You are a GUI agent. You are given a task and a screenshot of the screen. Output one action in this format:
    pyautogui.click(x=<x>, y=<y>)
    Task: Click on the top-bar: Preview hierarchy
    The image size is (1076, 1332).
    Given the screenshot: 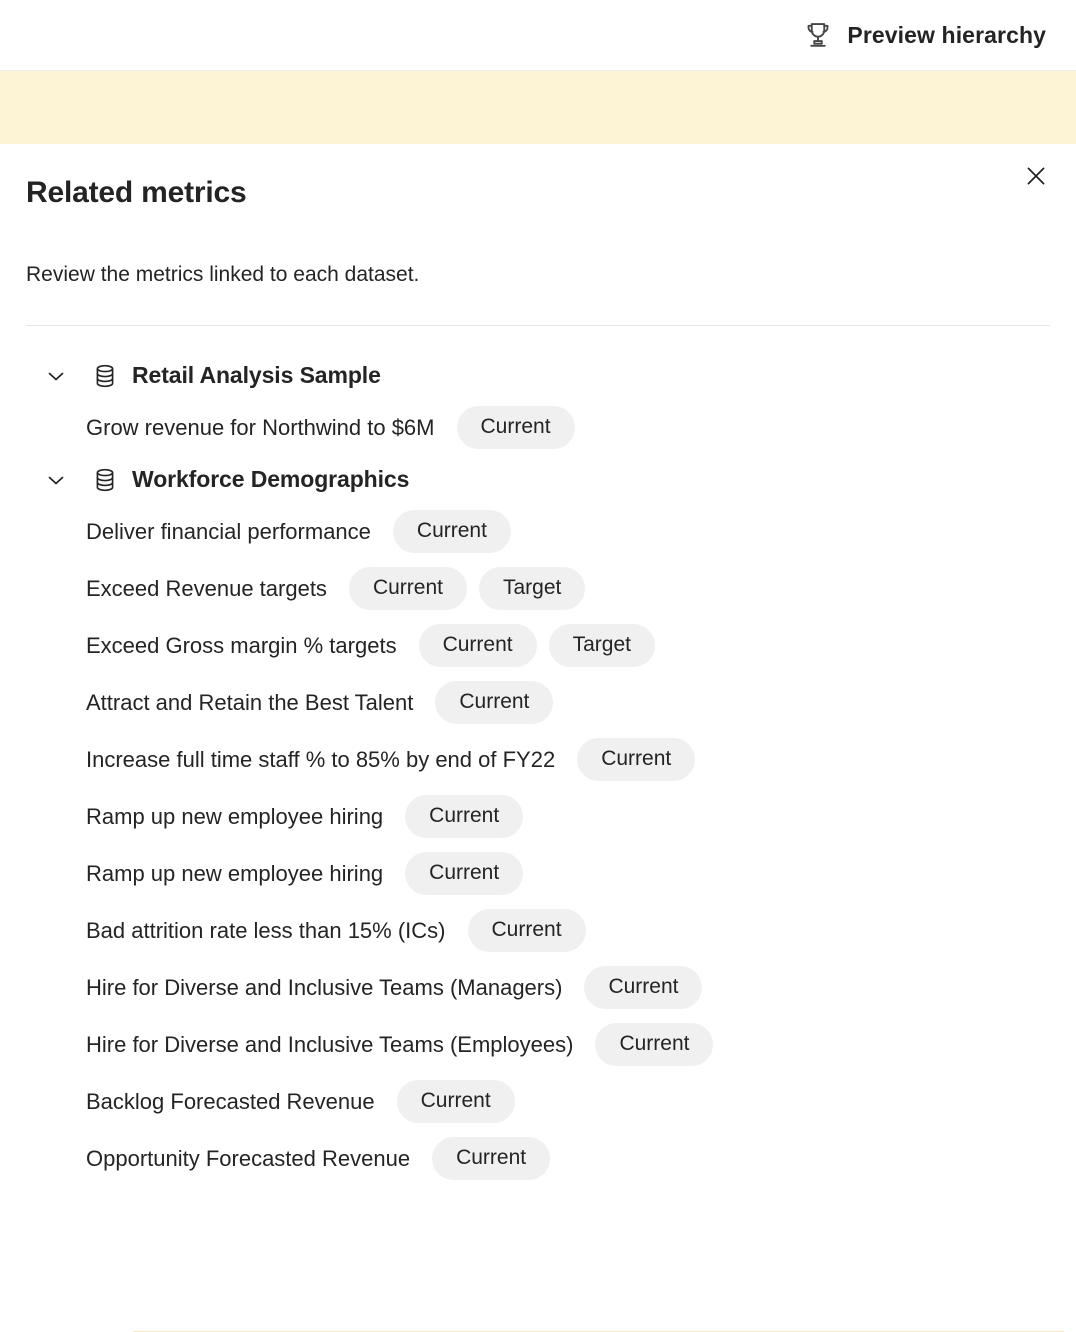 What is the action you would take?
    pyautogui.click(x=538, y=35)
    